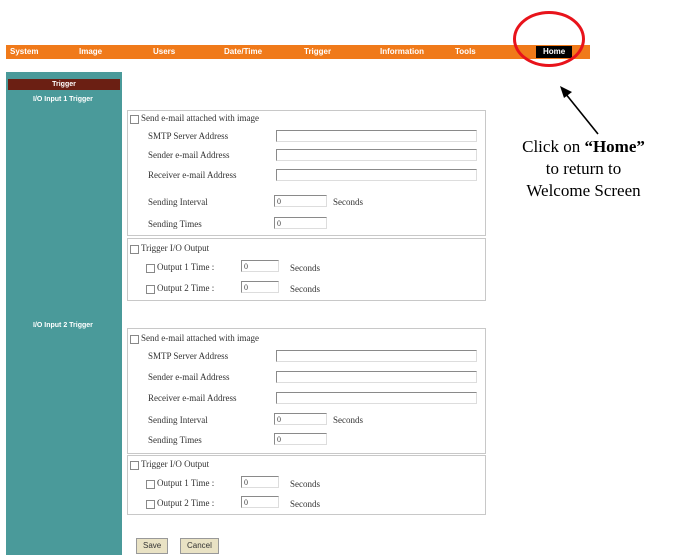 The width and height of the screenshot is (681, 555). What do you see at coordinates (300, 419) in the screenshot?
I see `interval-input-2: 0` at bounding box center [300, 419].